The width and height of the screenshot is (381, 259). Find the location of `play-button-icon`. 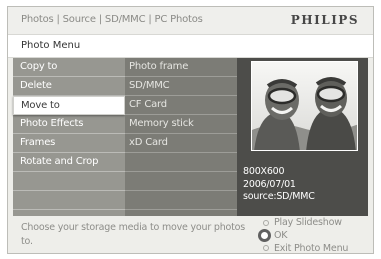

play-button-icon is located at coordinates (266, 223).